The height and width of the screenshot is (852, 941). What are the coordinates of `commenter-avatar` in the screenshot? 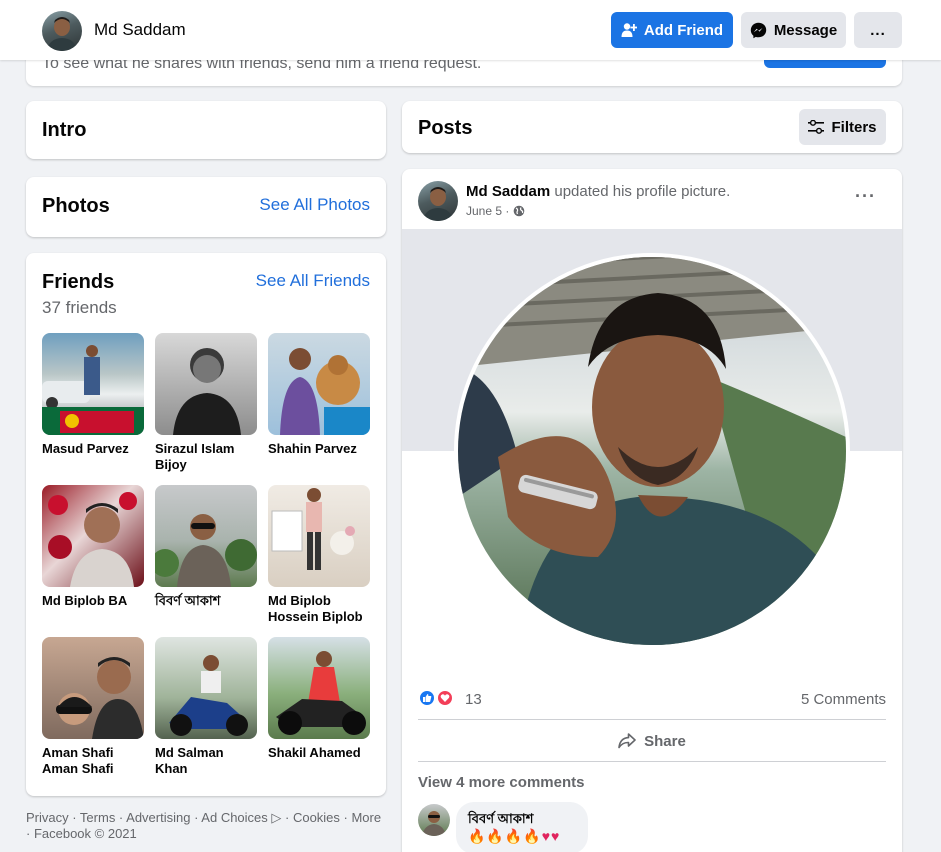 It's located at (434, 820).